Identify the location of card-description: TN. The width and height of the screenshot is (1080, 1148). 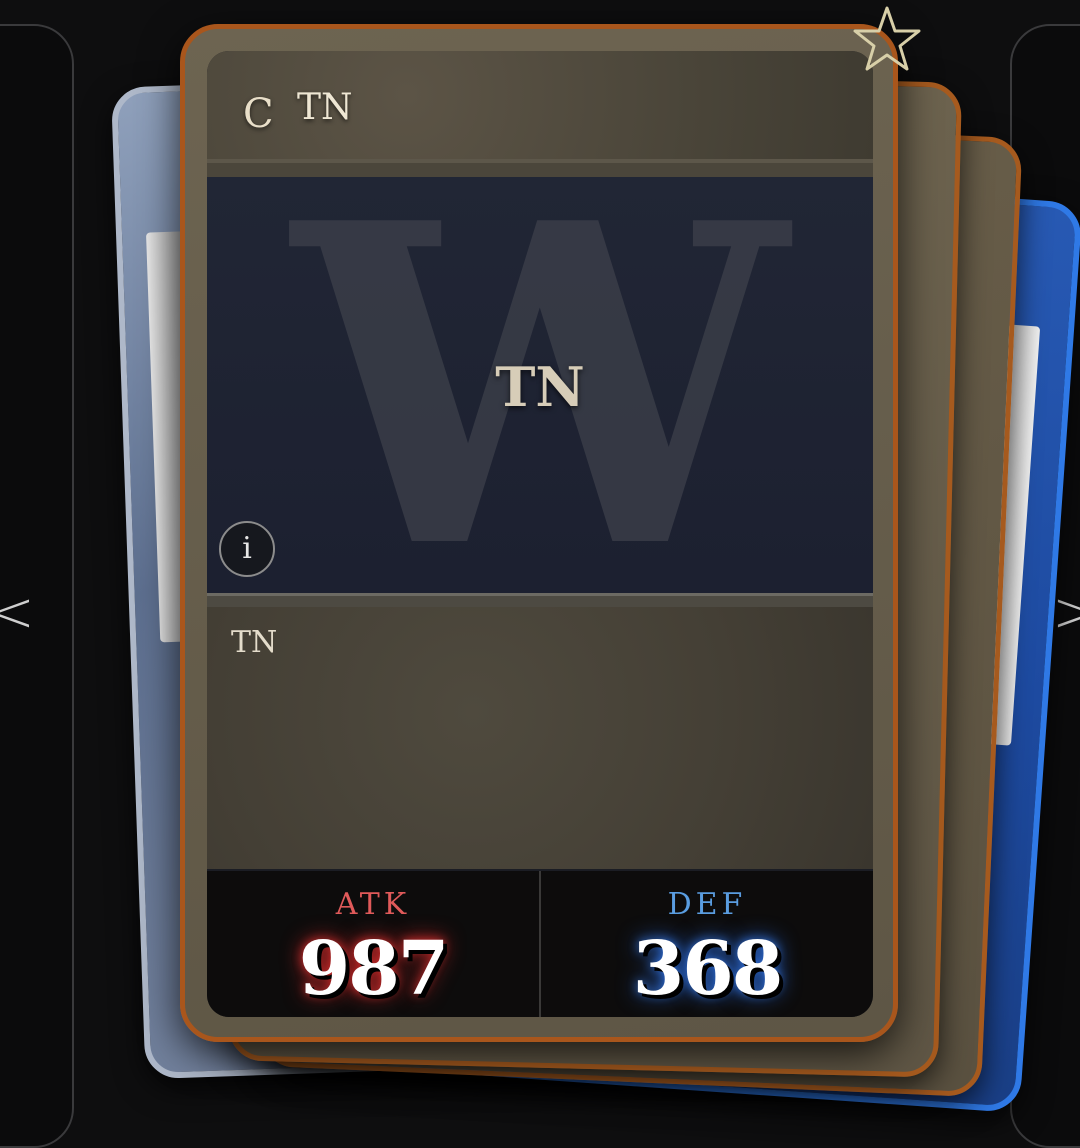
(254, 642).